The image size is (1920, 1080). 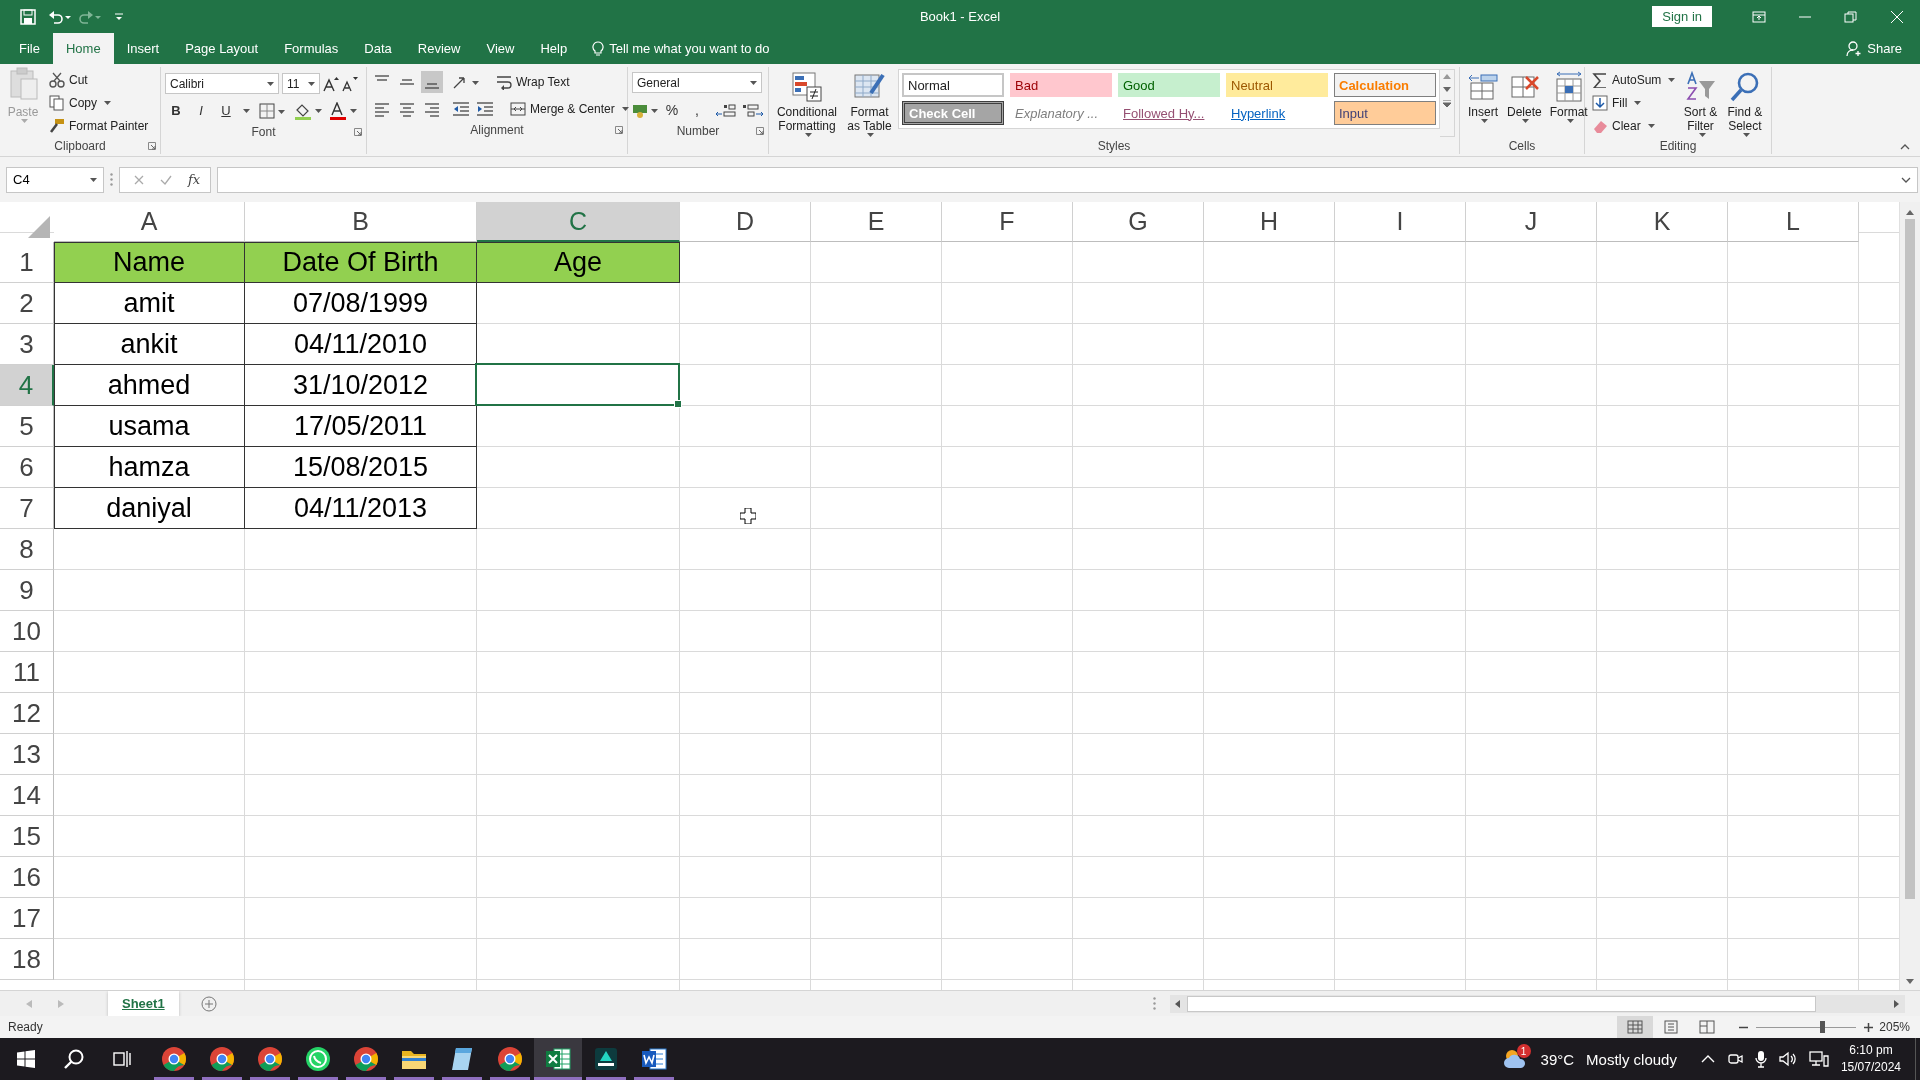 What do you see at coordinates (1823, 1027) in the screenshot?
I see `zoom-thumb` at bounding box center [1823, 1027].